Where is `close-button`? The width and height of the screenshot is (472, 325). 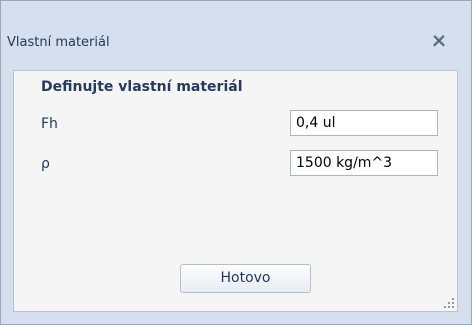
close-button is located at coordinates (439, 41).